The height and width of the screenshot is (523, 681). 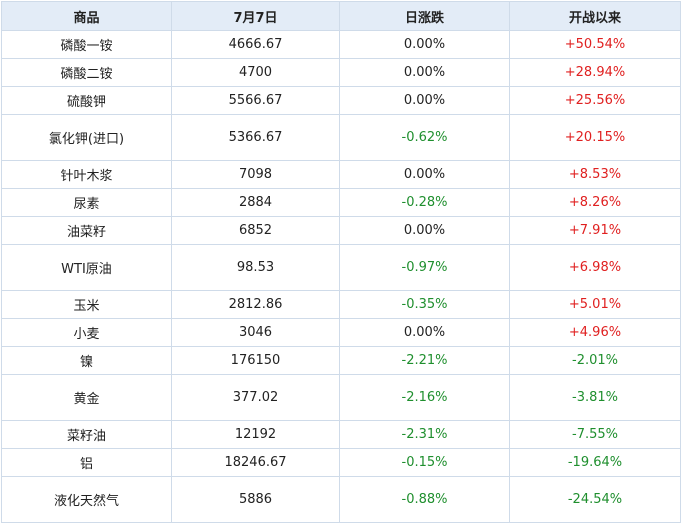 I want to click on price-cell: 18246.67, so click(x=255, y=462).